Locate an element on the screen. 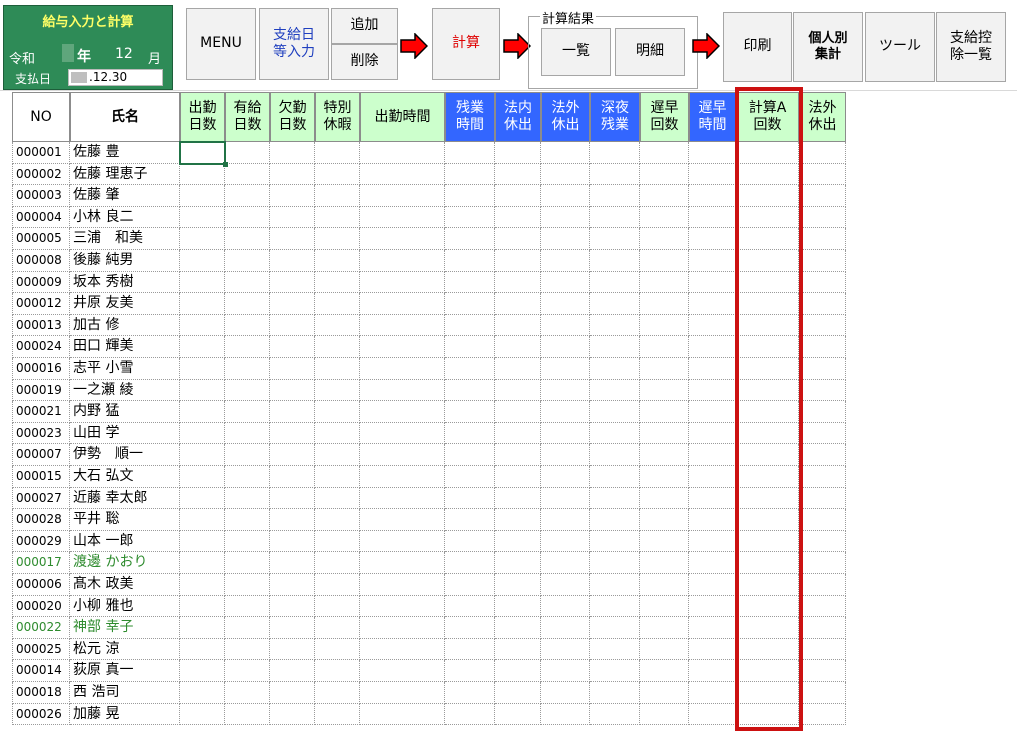 The height and width of the screenshot is (736, 1017). employee-no-cell: 000025 is located at coordinates (41, 649).